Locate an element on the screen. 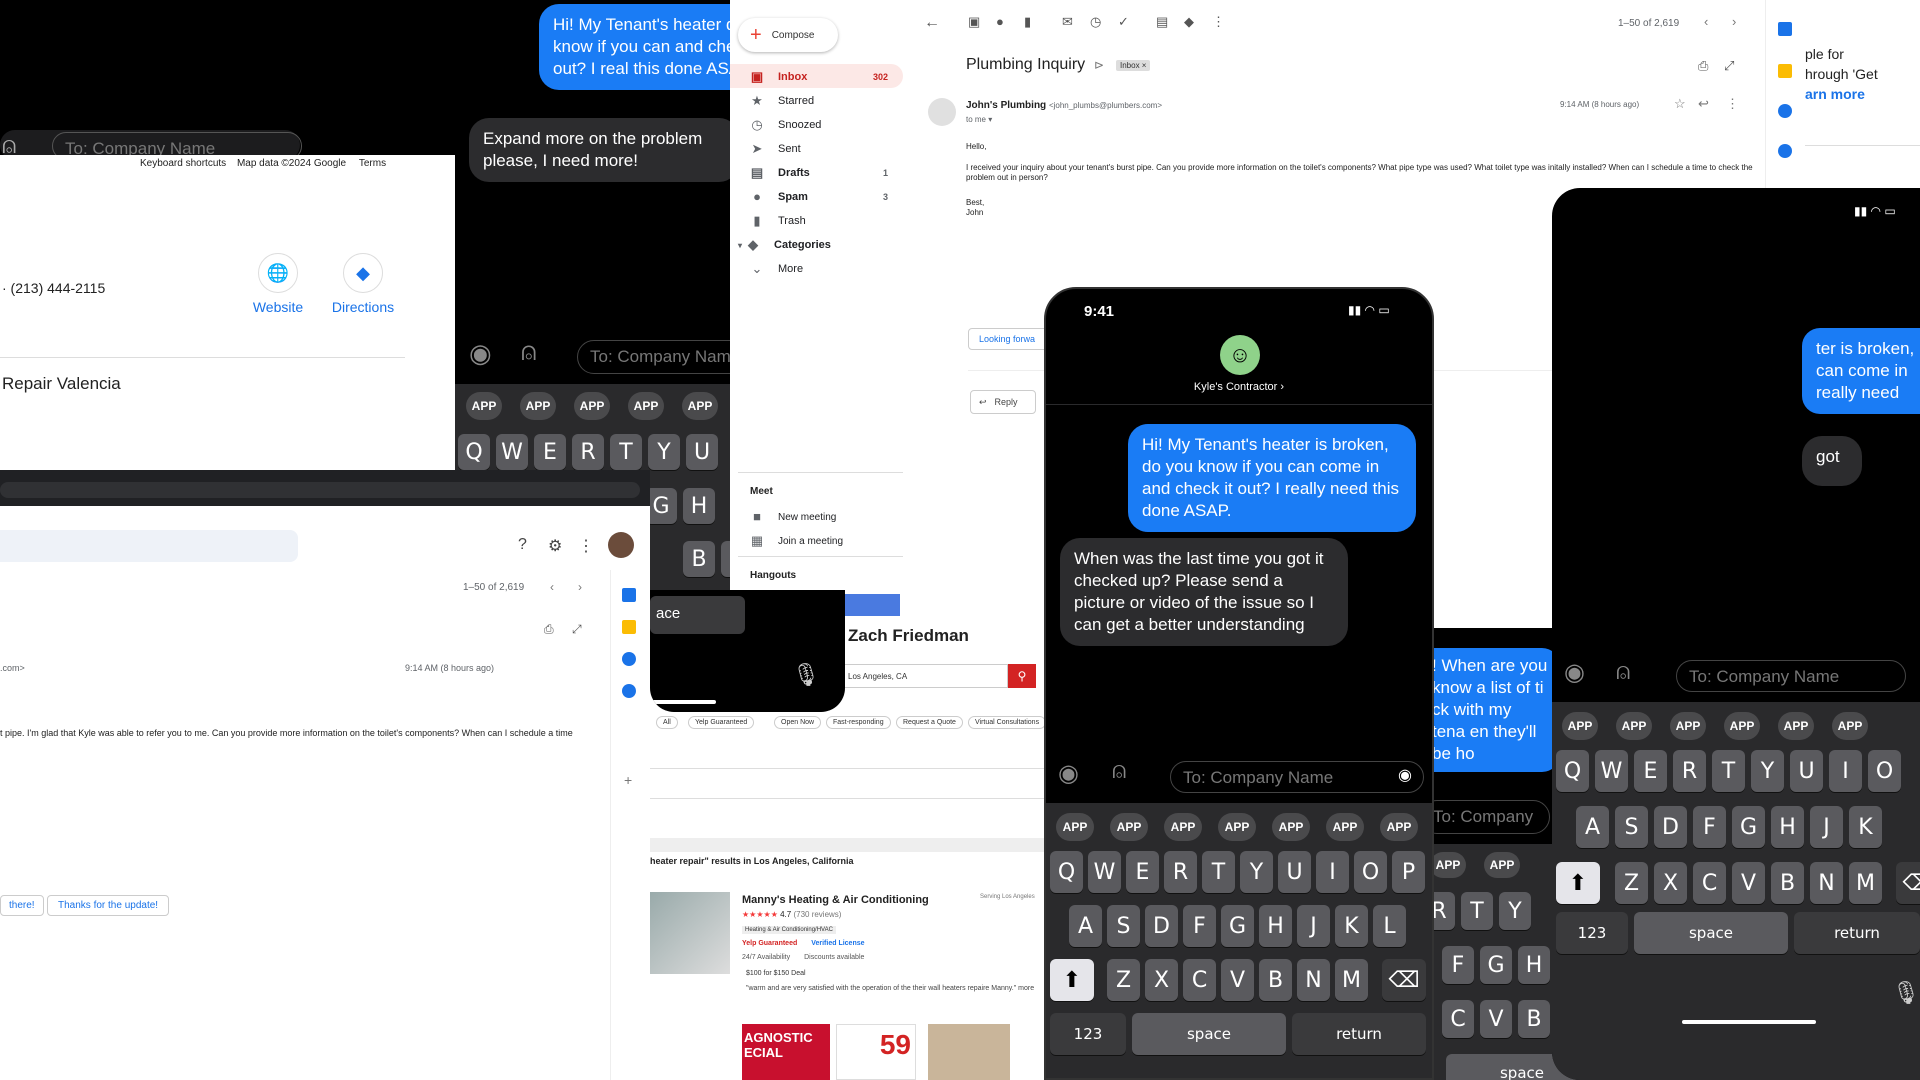 The image size is (1920, 1080). to-field: To: Company Name is located at coordinates (1297, 777).